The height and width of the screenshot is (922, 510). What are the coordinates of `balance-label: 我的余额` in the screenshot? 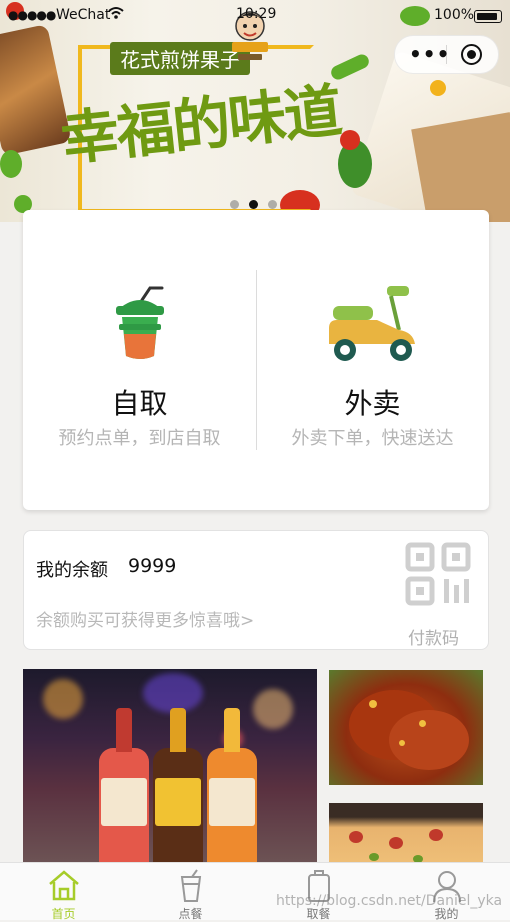 It's located at (72, 570).